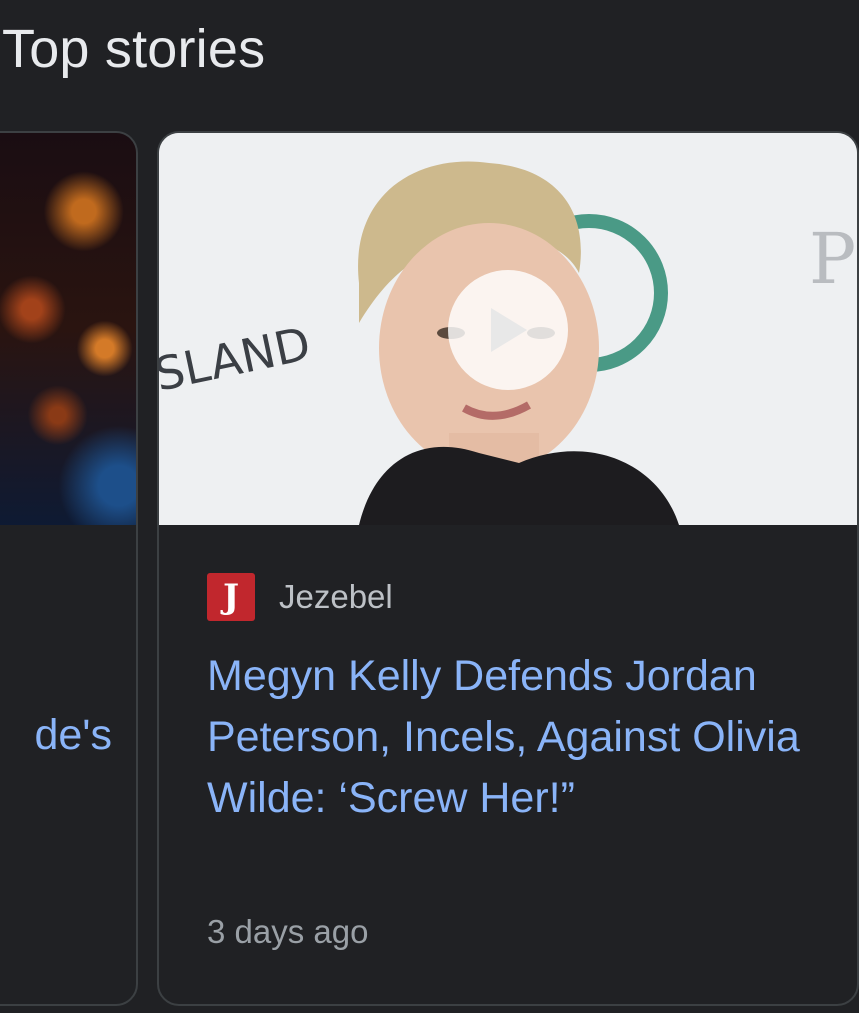 This screenshot has height=1013, width=859. What do you see at coordinates (69, 568) in the screenshot?
I see `story-card-previous: de's` at bounding box center [69, 568].